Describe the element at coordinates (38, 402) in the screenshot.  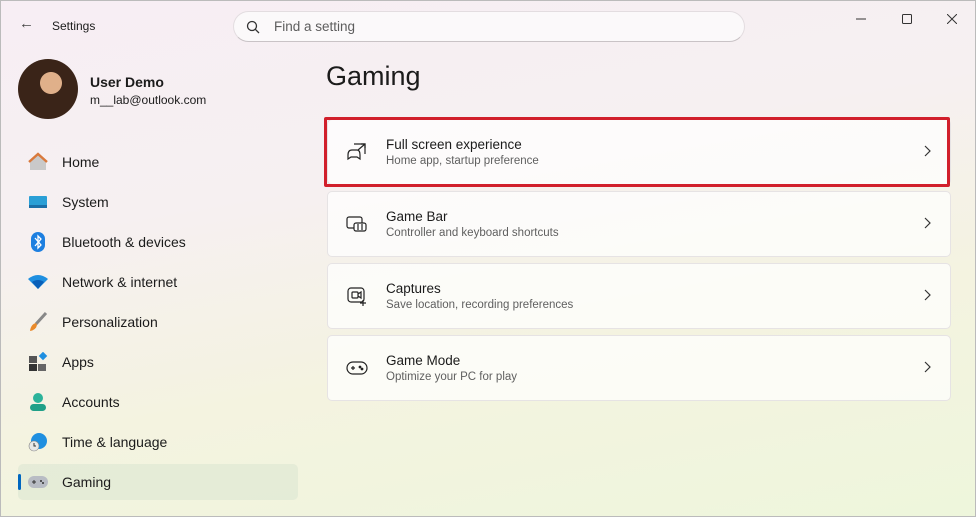
I see `account-icon` at that location.